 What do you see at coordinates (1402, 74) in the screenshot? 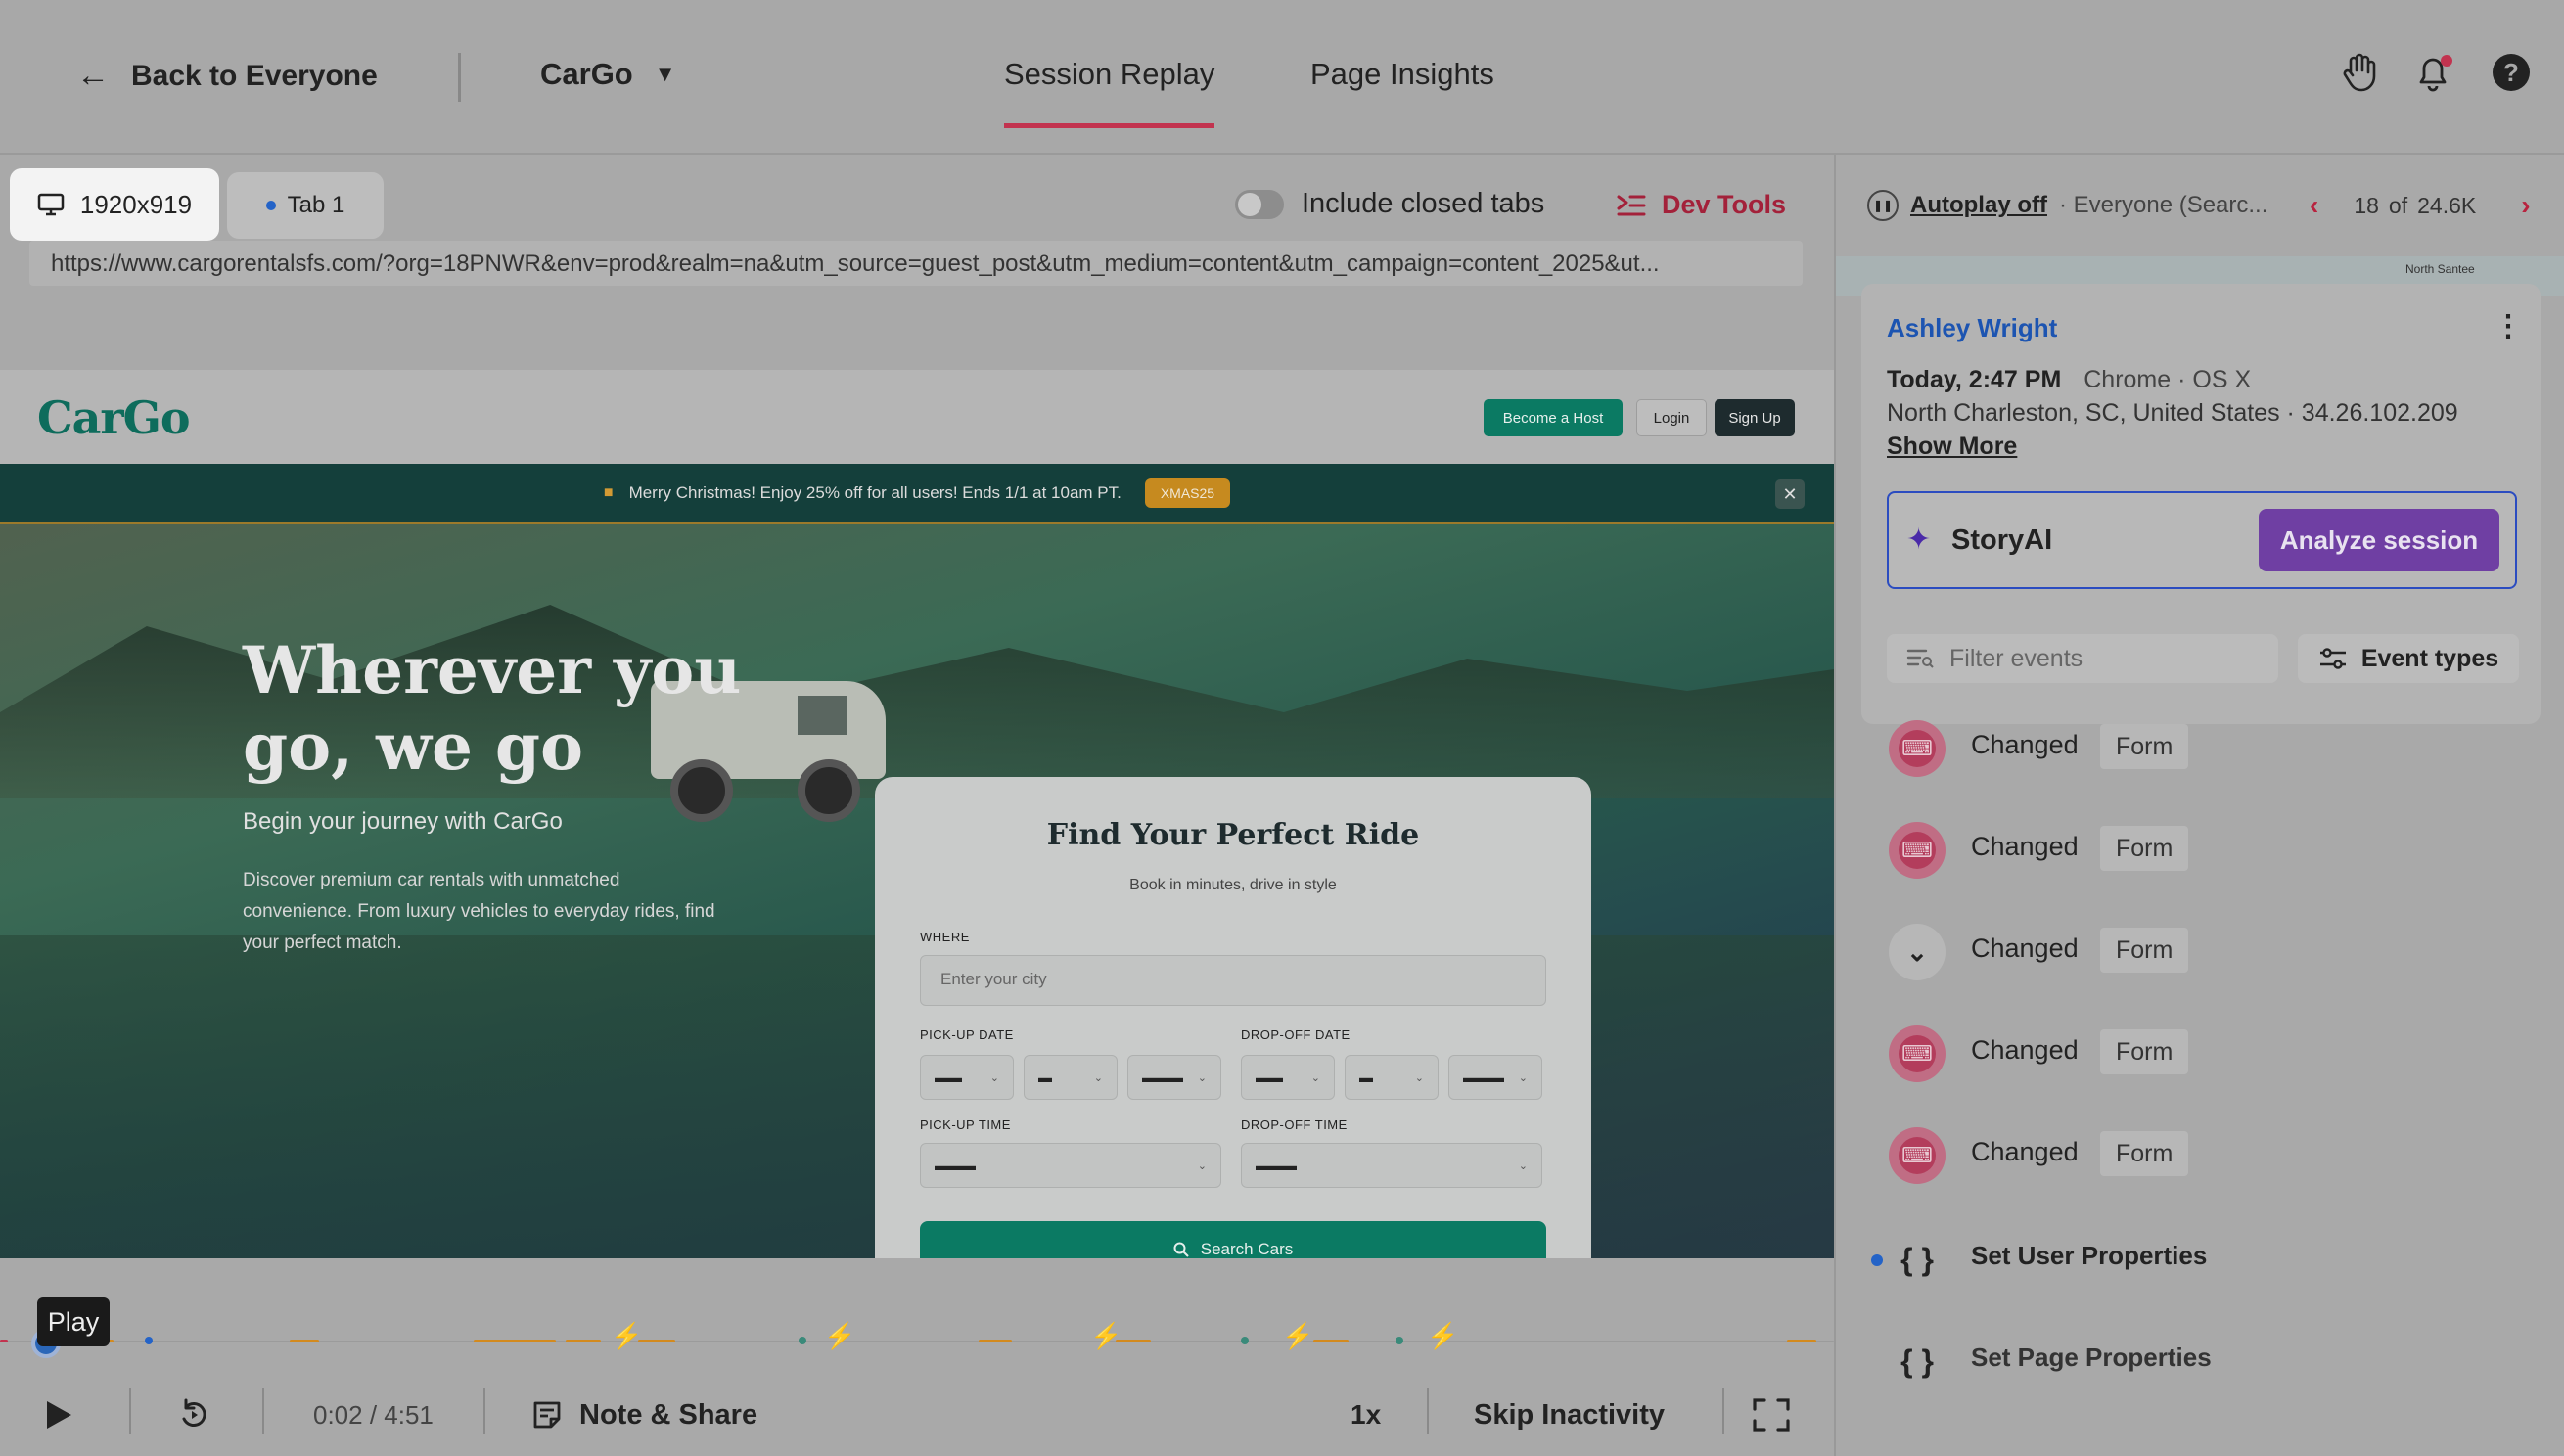
I see `tab-page-insights: Page Insights` at bounding box center [1402, 74].